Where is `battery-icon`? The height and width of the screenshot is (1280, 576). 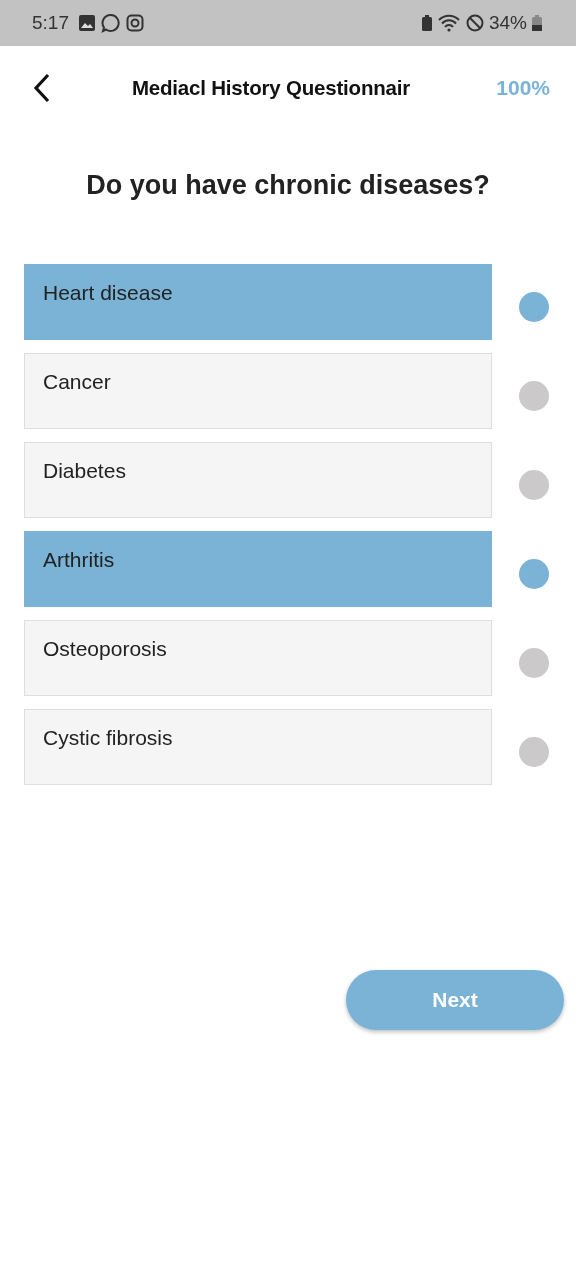
battery-icon is located at coordinates (537, 23).